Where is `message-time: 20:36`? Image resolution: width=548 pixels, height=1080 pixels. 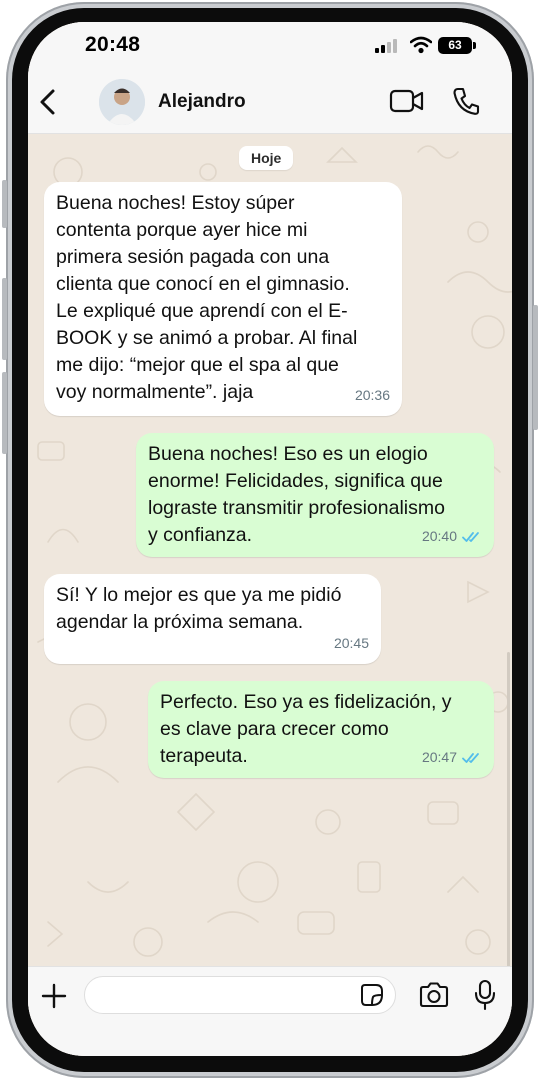 message-time: 20:36 is located at coordinates (372, 395).